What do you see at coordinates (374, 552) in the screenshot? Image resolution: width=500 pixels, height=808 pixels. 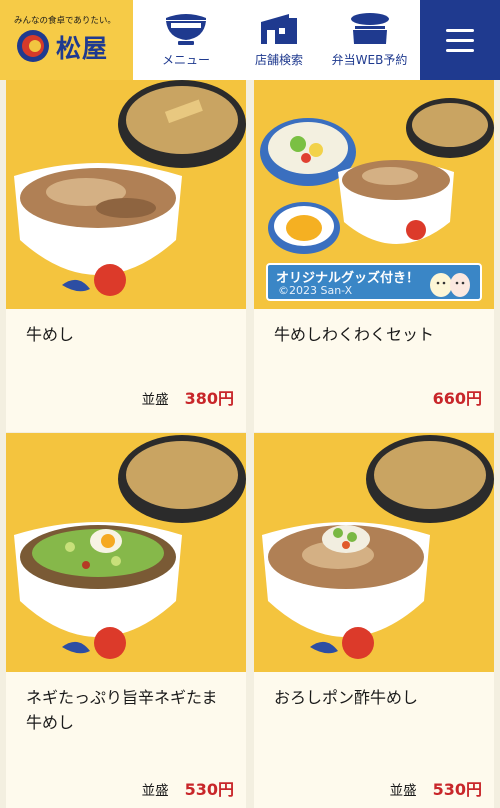 I see `oroshi-ponzu-gyumeshi-photo` at bounding box center [374, 552].